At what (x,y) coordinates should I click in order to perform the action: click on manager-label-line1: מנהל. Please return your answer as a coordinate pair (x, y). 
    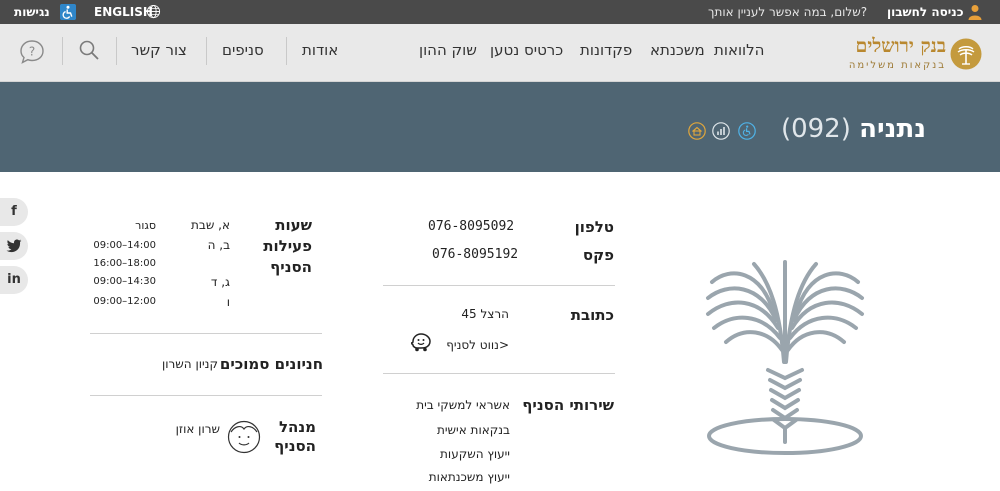
    Looking at the image, I should click on (297, 427).